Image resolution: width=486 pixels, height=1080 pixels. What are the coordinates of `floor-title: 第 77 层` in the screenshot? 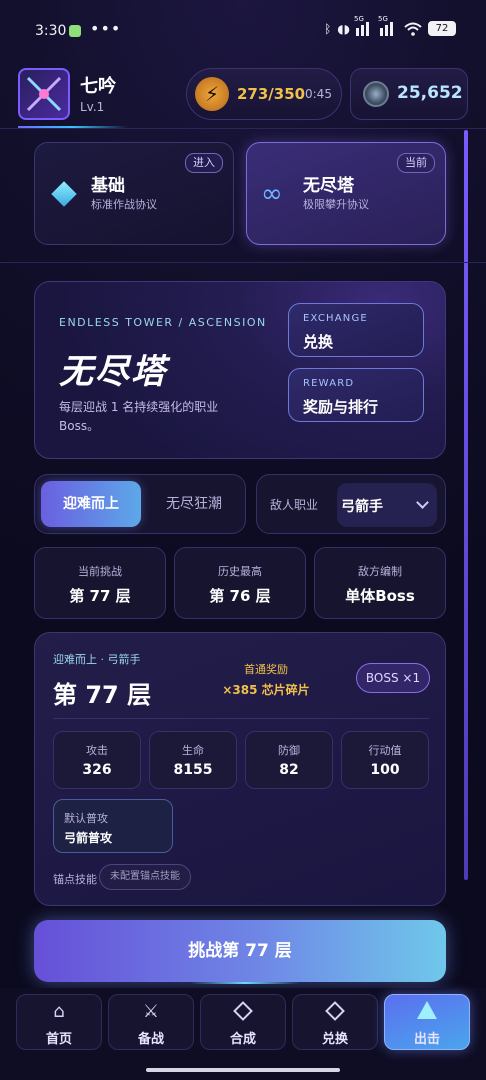 It's located at (102, 695).